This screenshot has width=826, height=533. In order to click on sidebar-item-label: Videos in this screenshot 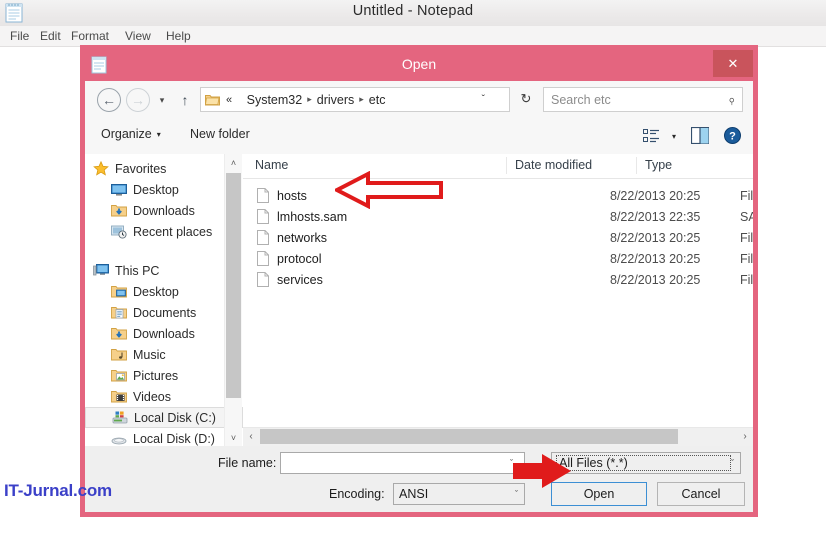, I will do `click(152, 396)`.